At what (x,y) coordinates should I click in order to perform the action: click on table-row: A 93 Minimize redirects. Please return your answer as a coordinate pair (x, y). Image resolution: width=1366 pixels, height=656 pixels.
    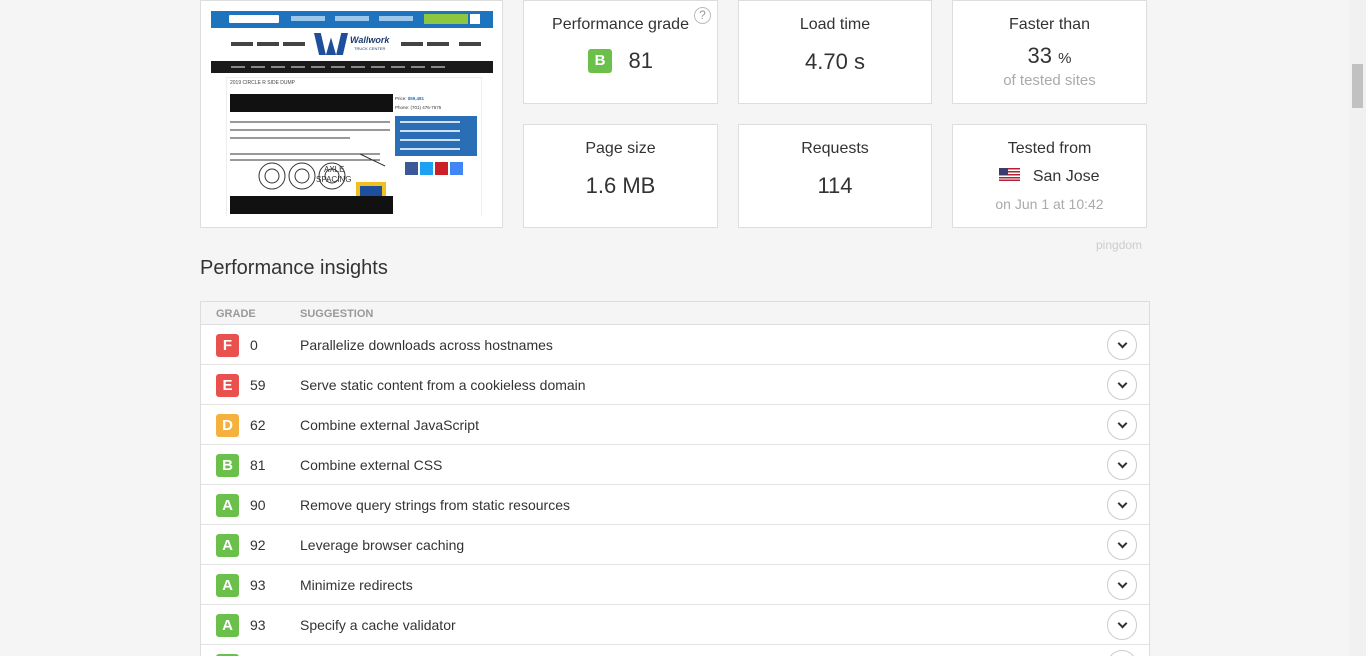
    Looking at the image, I should click on (675, 585).